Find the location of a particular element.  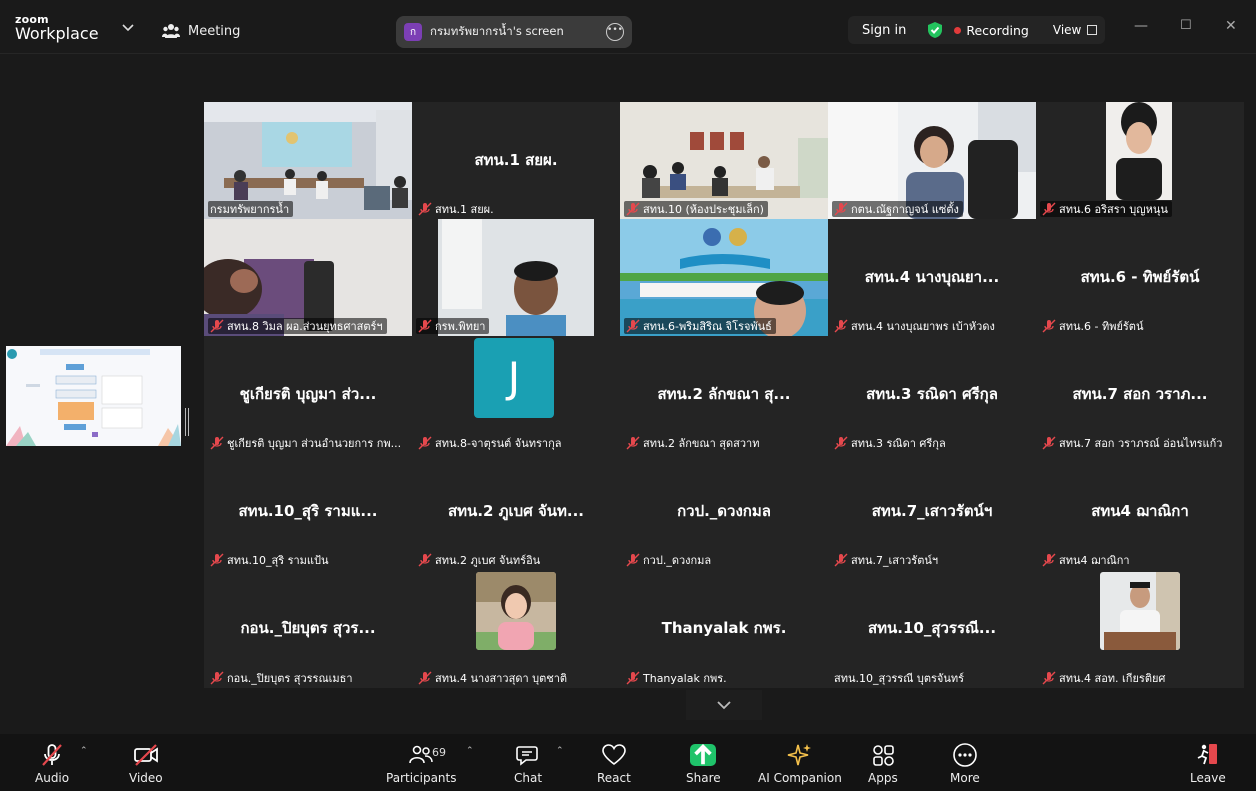

participant-tile: กตน.ณัฐกาญจน์ แซ่ตั้ง is located at coordinates (932, 160).